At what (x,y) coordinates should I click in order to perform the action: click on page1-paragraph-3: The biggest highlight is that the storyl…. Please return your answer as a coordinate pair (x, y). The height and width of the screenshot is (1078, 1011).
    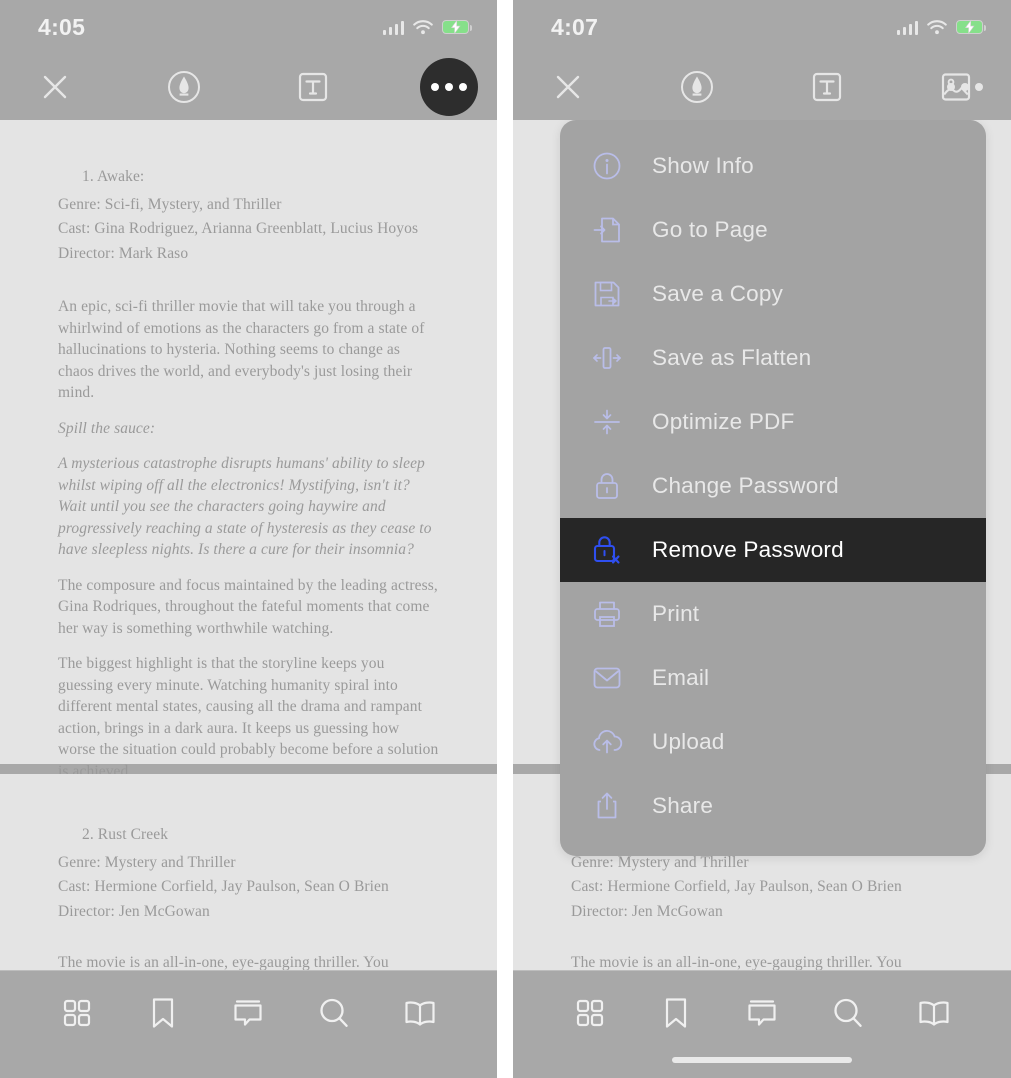
    Looking at the image, I should click on (248, 717).